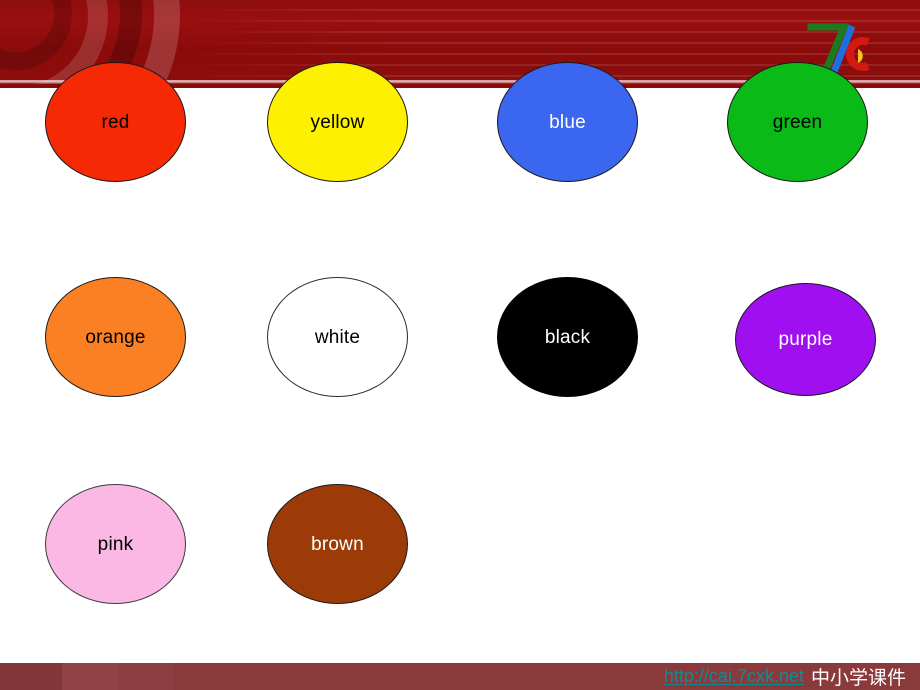  I want to click on color-bubble-label: yellow, so click(337, 122).